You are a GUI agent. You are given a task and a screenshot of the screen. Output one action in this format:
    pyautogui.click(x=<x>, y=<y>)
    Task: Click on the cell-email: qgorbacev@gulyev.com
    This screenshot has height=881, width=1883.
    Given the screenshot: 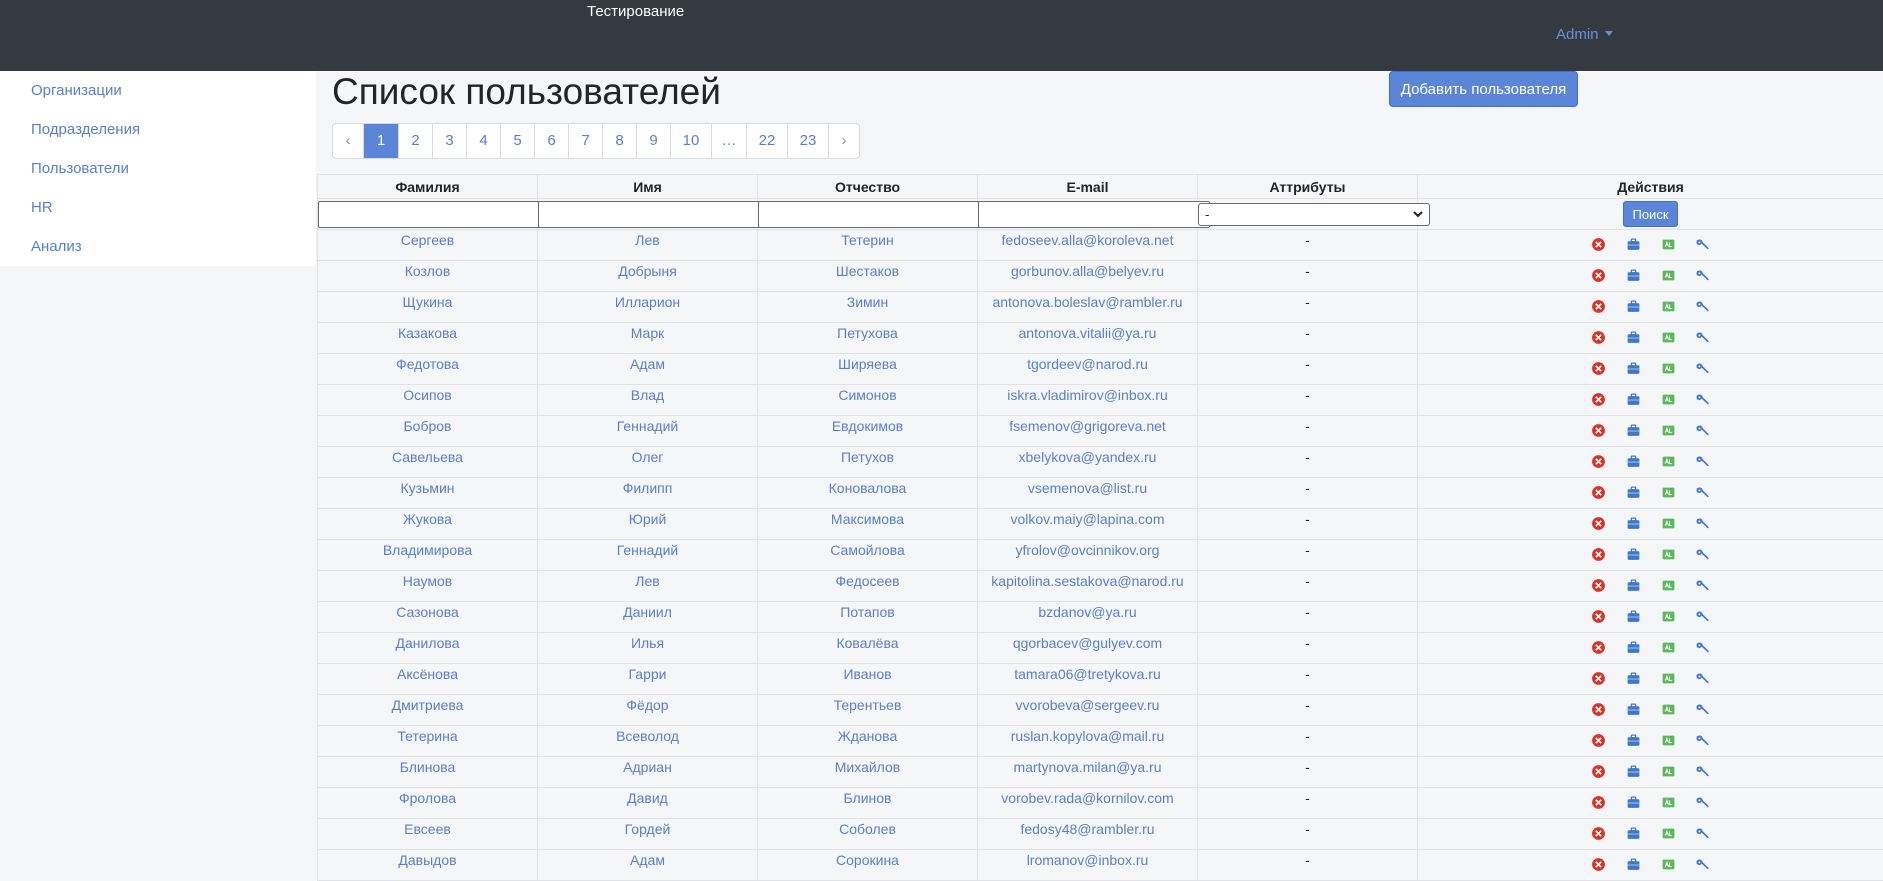 What is the action you would take?
    pyautogui.click(x=1088, y=648)
    